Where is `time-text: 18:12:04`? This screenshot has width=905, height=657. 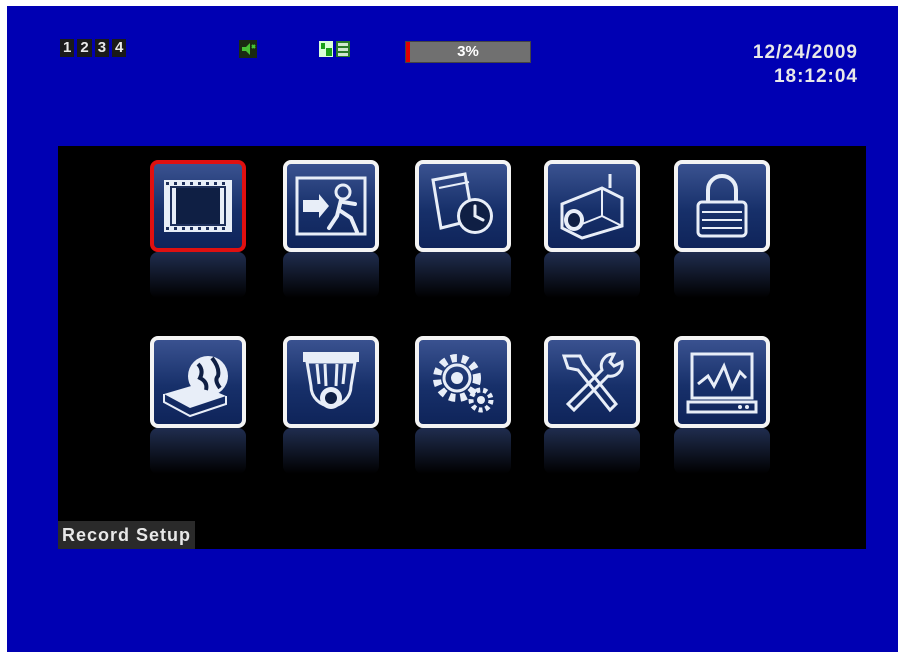 time-text: 18:12:04 is located at coordinates (815, 76).